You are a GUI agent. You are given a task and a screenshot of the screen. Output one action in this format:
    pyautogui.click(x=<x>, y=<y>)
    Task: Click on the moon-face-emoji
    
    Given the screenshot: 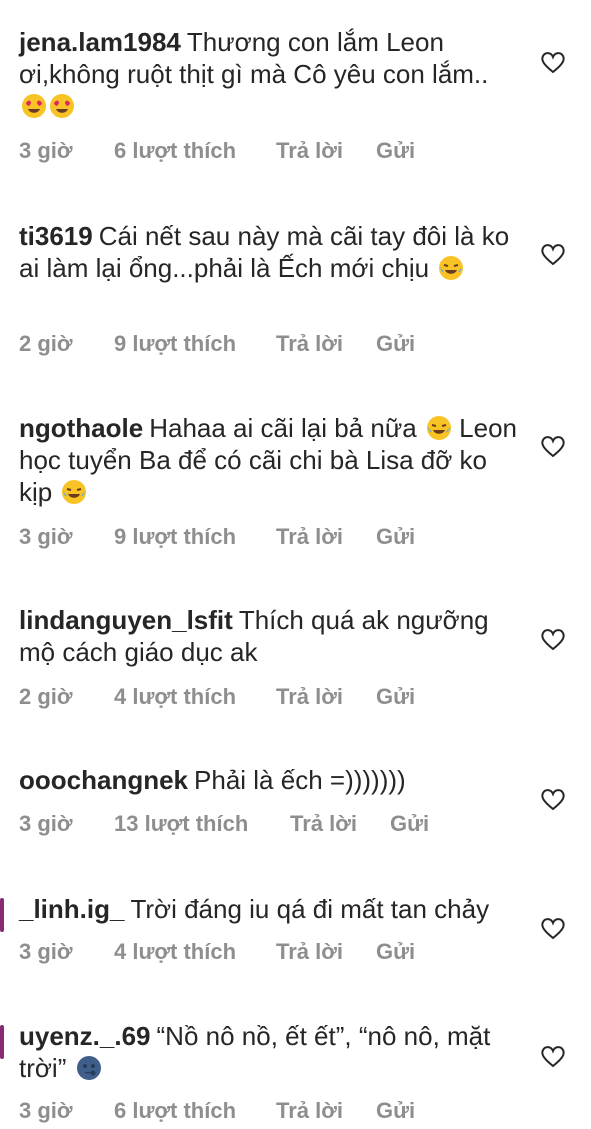 What is the action you would take?
    pyautogui.click(x=88, y=1068)
    